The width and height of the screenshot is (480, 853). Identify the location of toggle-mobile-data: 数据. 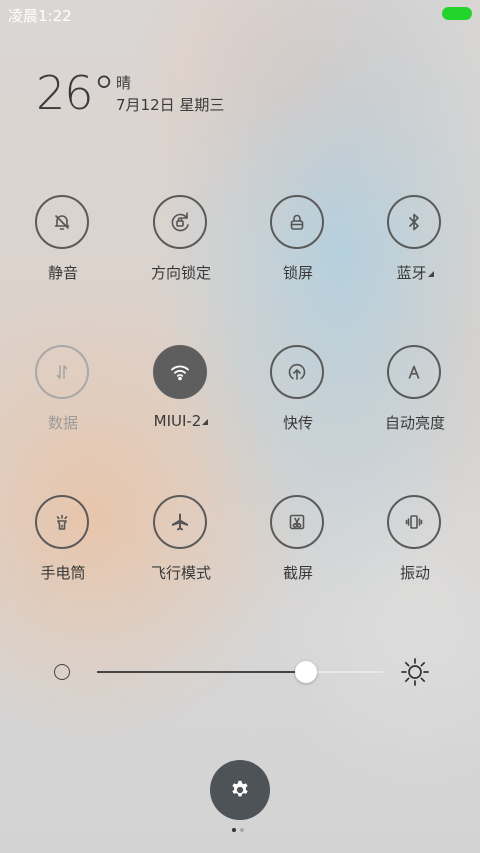
(63, 390).